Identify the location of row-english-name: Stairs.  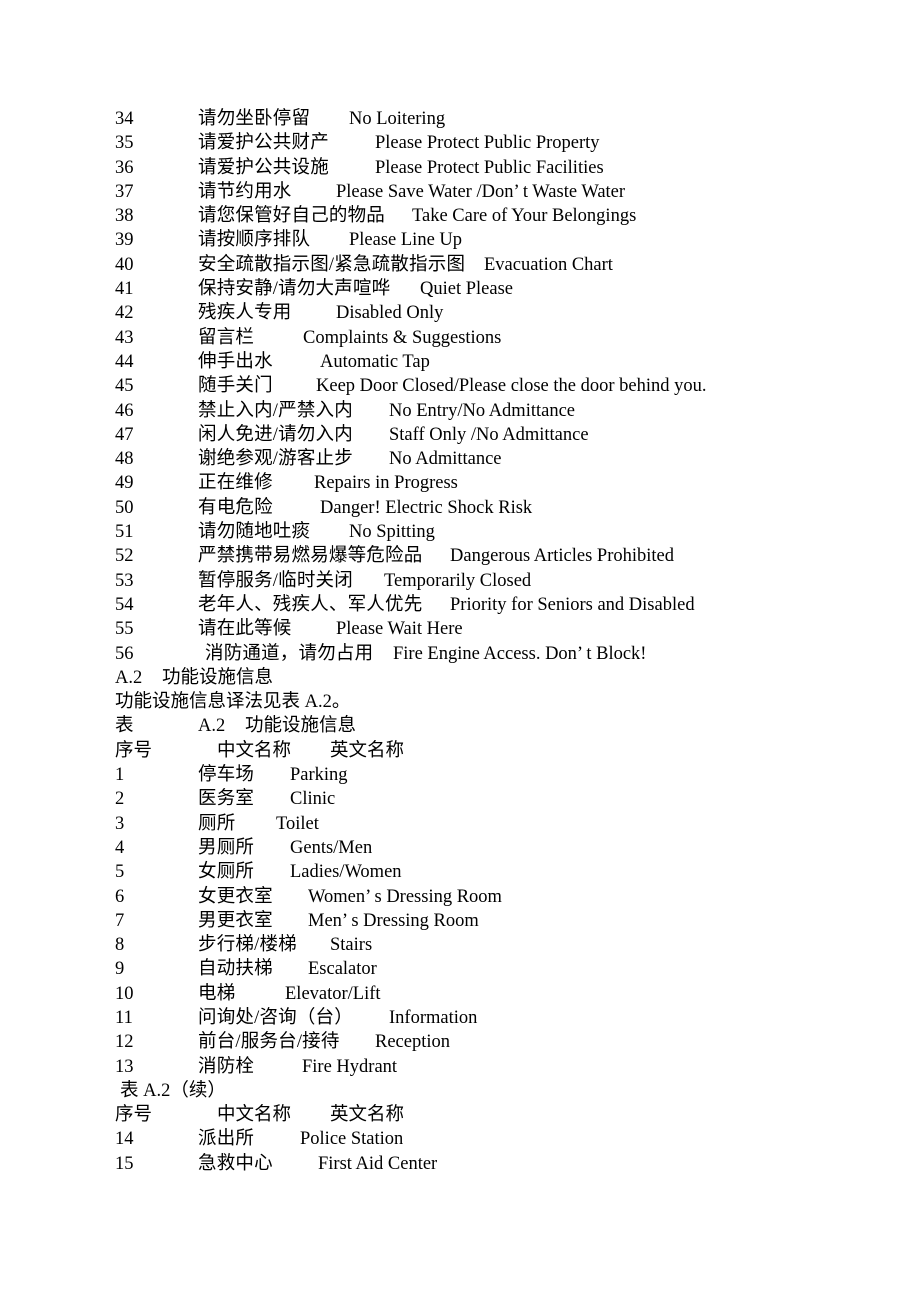
(351, 945).